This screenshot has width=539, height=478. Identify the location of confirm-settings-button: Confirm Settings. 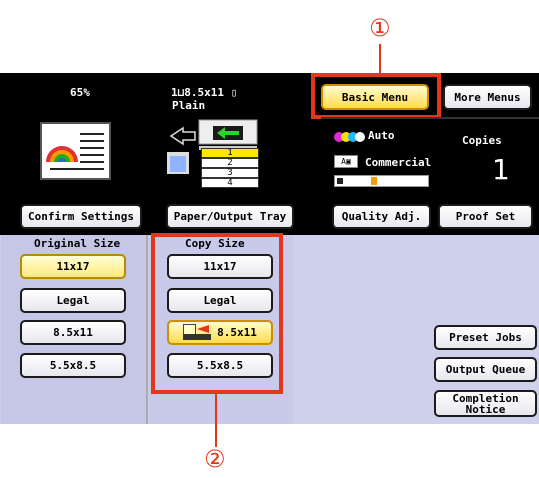
(81, 216).